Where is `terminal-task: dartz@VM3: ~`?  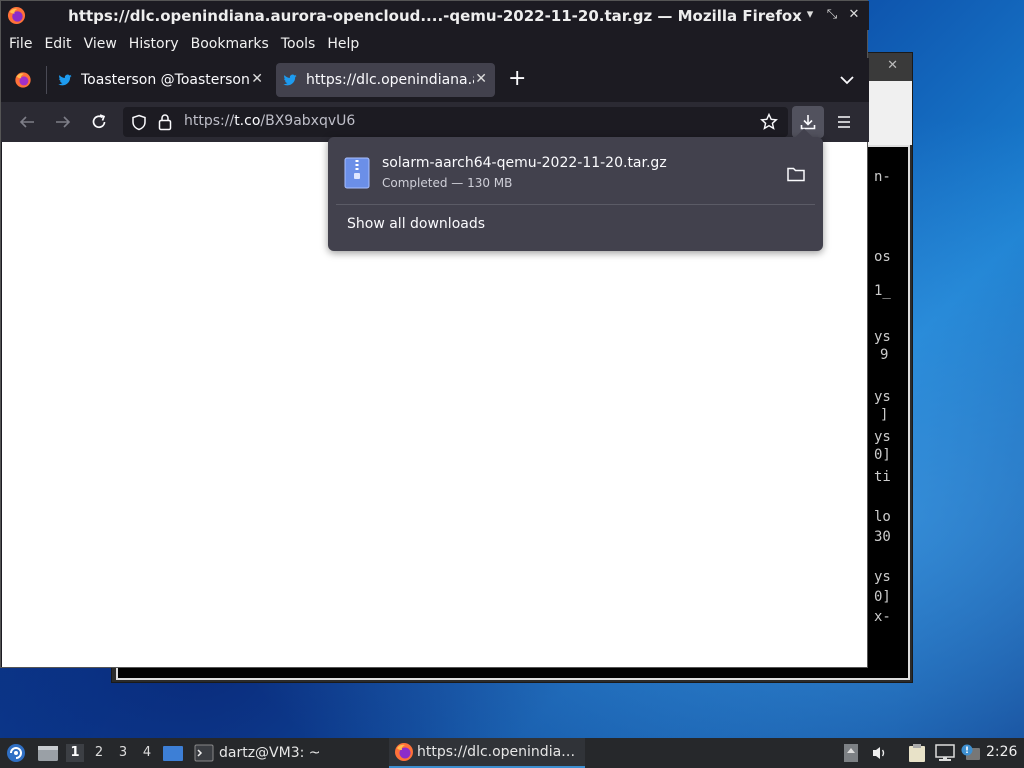
terminal-task: dartz@VM3: ~ is located at coordinates (257, 753).